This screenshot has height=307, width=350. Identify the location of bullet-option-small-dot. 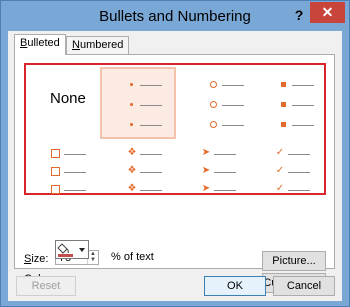
(138, 103).